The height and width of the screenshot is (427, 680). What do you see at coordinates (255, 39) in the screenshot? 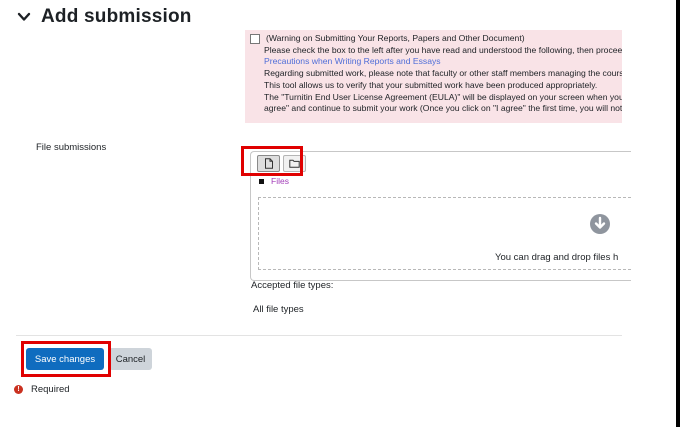
I see `agreement-checkbox` at bounding box center [255, 39].